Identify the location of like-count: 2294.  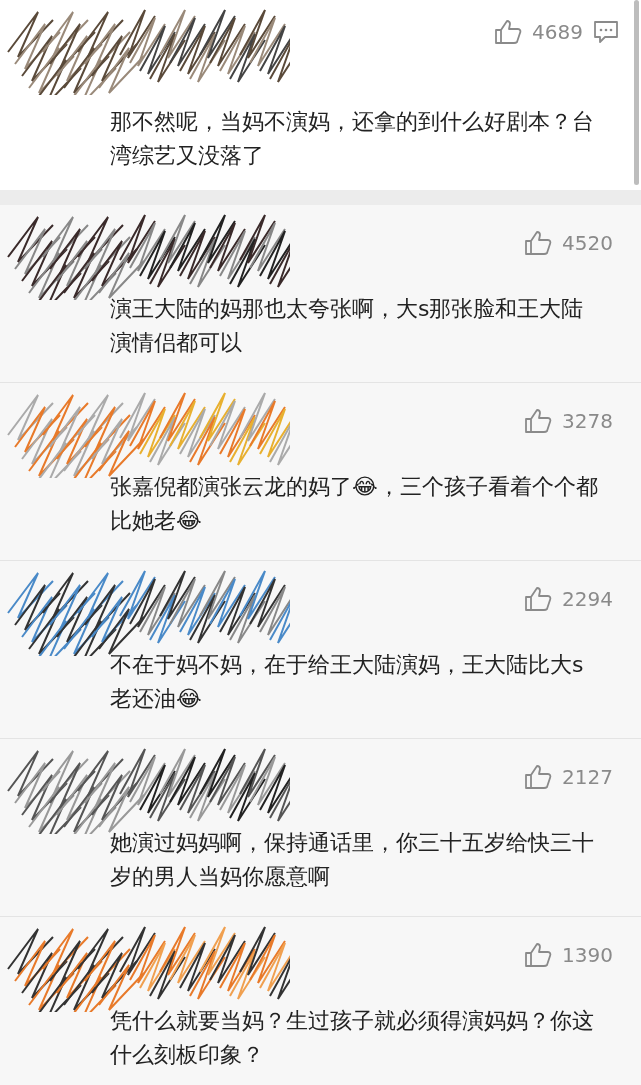
(587, 599).